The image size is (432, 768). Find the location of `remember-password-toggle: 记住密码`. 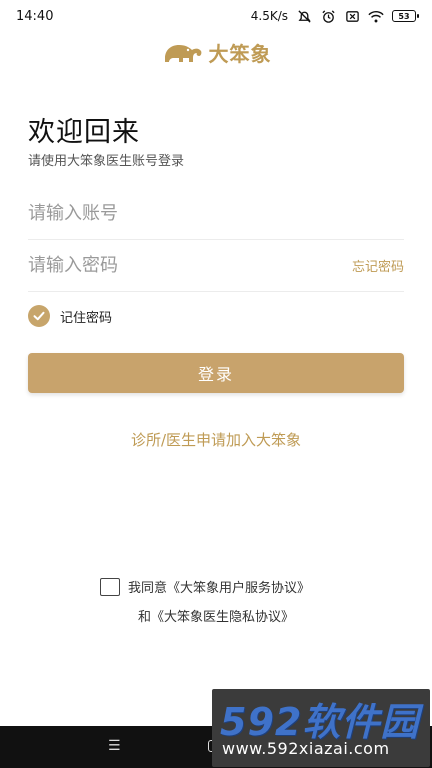

remember-password-toggle: 记住密码 is located at coordinates (70, 316).